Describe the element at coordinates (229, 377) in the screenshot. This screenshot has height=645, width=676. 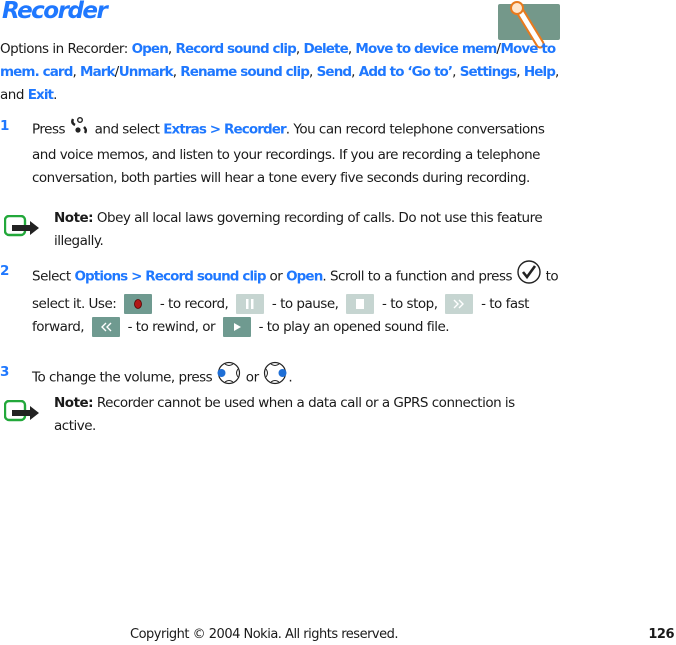
I see `scroll-left-key-icon` at that location.